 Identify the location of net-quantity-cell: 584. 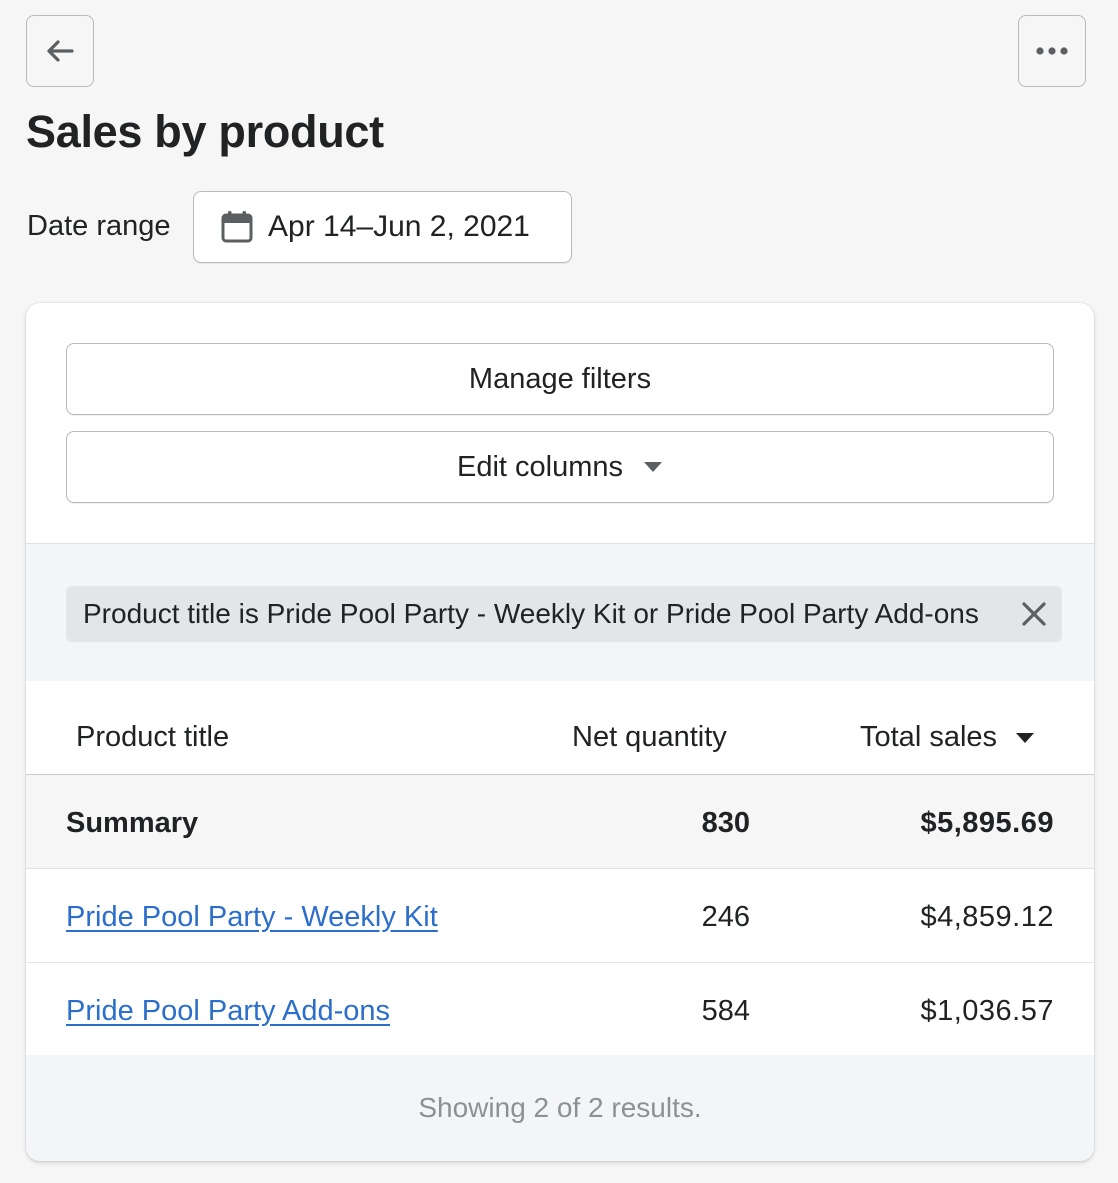
(725, 1011).